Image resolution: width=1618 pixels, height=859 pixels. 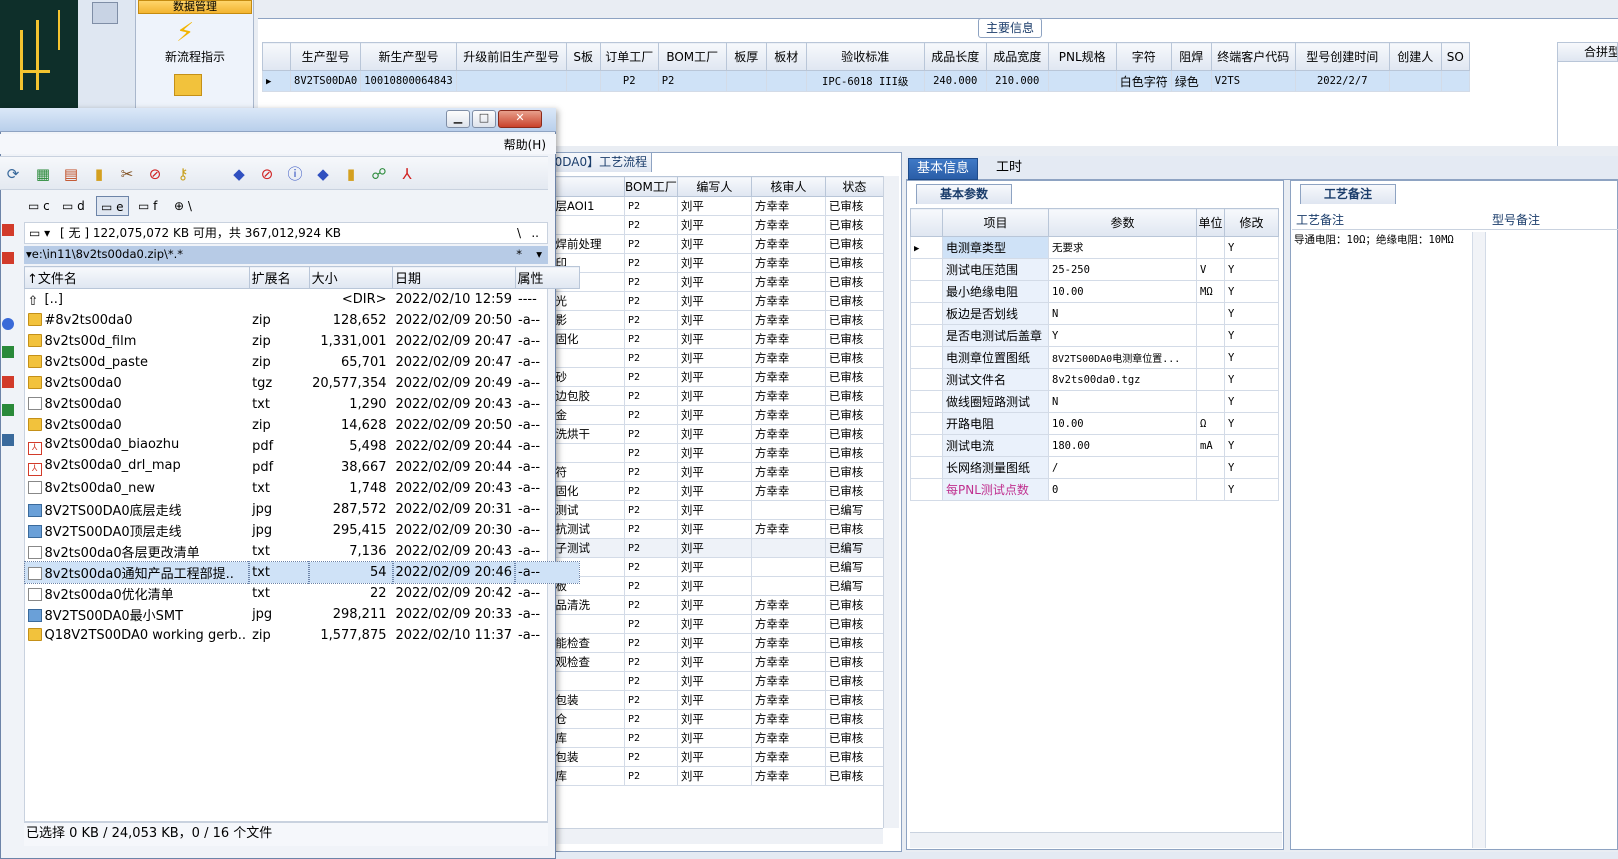 What do you see at coordinates (1096, 840) in the screenshot?
I see `basic-horizontal-scrollbar` at bounding box center [1096, 840].